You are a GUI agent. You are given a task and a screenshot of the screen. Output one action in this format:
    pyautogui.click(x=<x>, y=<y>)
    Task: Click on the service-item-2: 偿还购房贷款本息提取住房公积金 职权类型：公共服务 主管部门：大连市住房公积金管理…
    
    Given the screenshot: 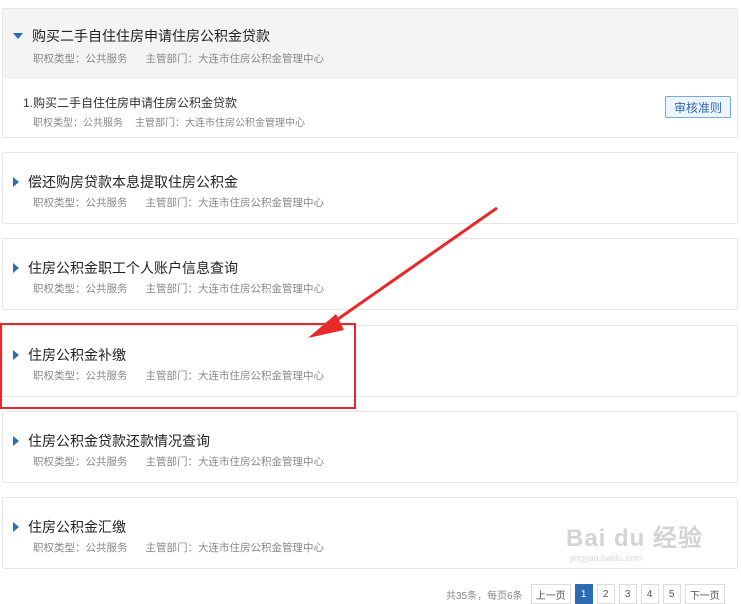 What is the action you would take?
    pyautogui.click(x=370, y=188)
    